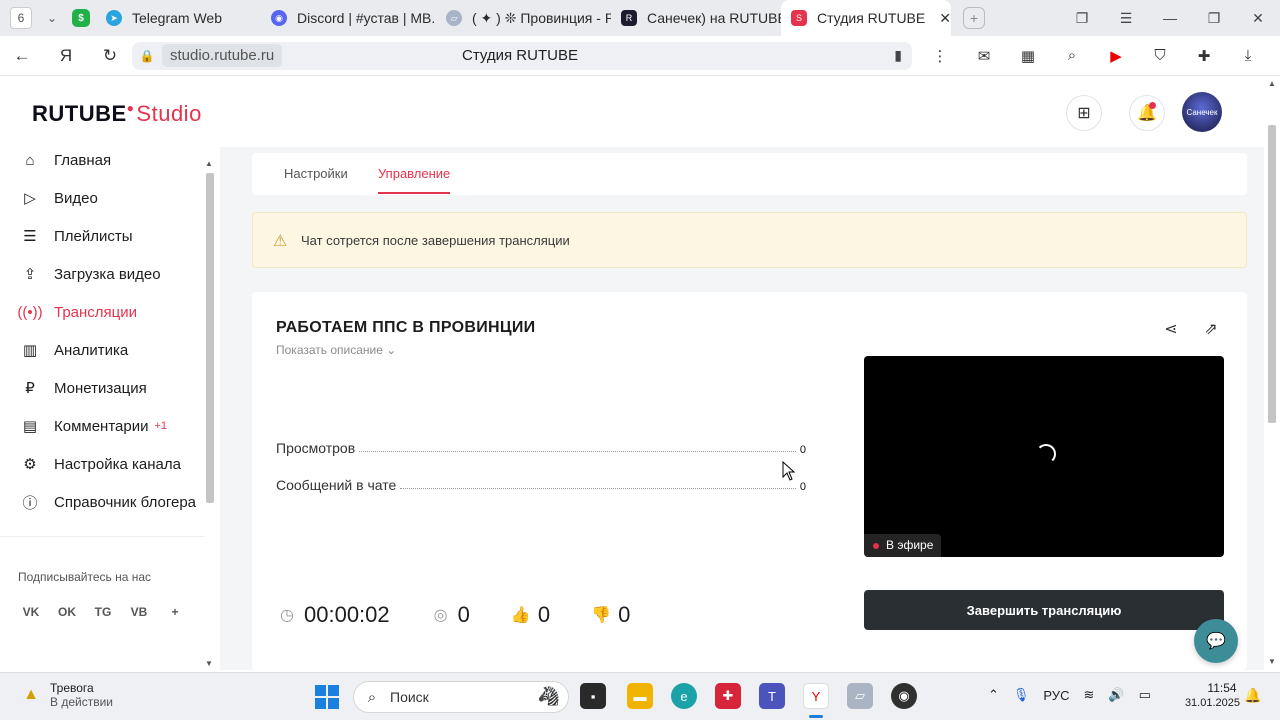  Describe the element at coordinates (1056, 695) in the screenshot. I see `language-indicator: РУС` at that location.